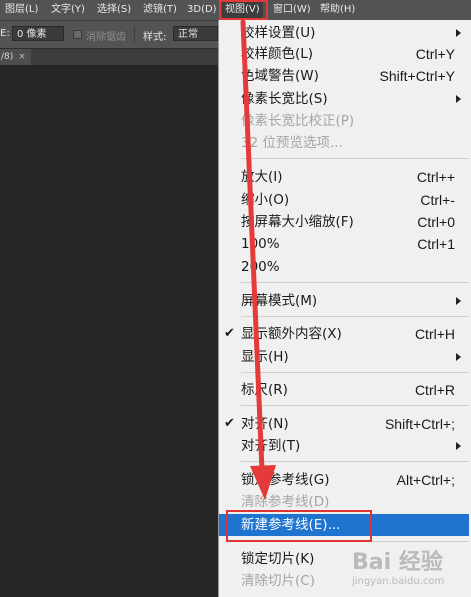  What do you see at coordinates (397, 562) in the screenshot?
I see `watermark-text: Bai 经验` at bounding box center [397, 562].